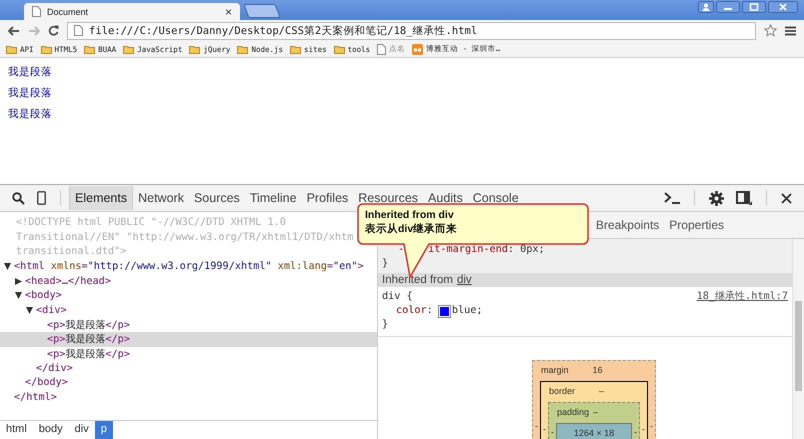 This screenshot has height=439, width=804. I want to click on content-box: 1264 × 18, so click(594, 431).